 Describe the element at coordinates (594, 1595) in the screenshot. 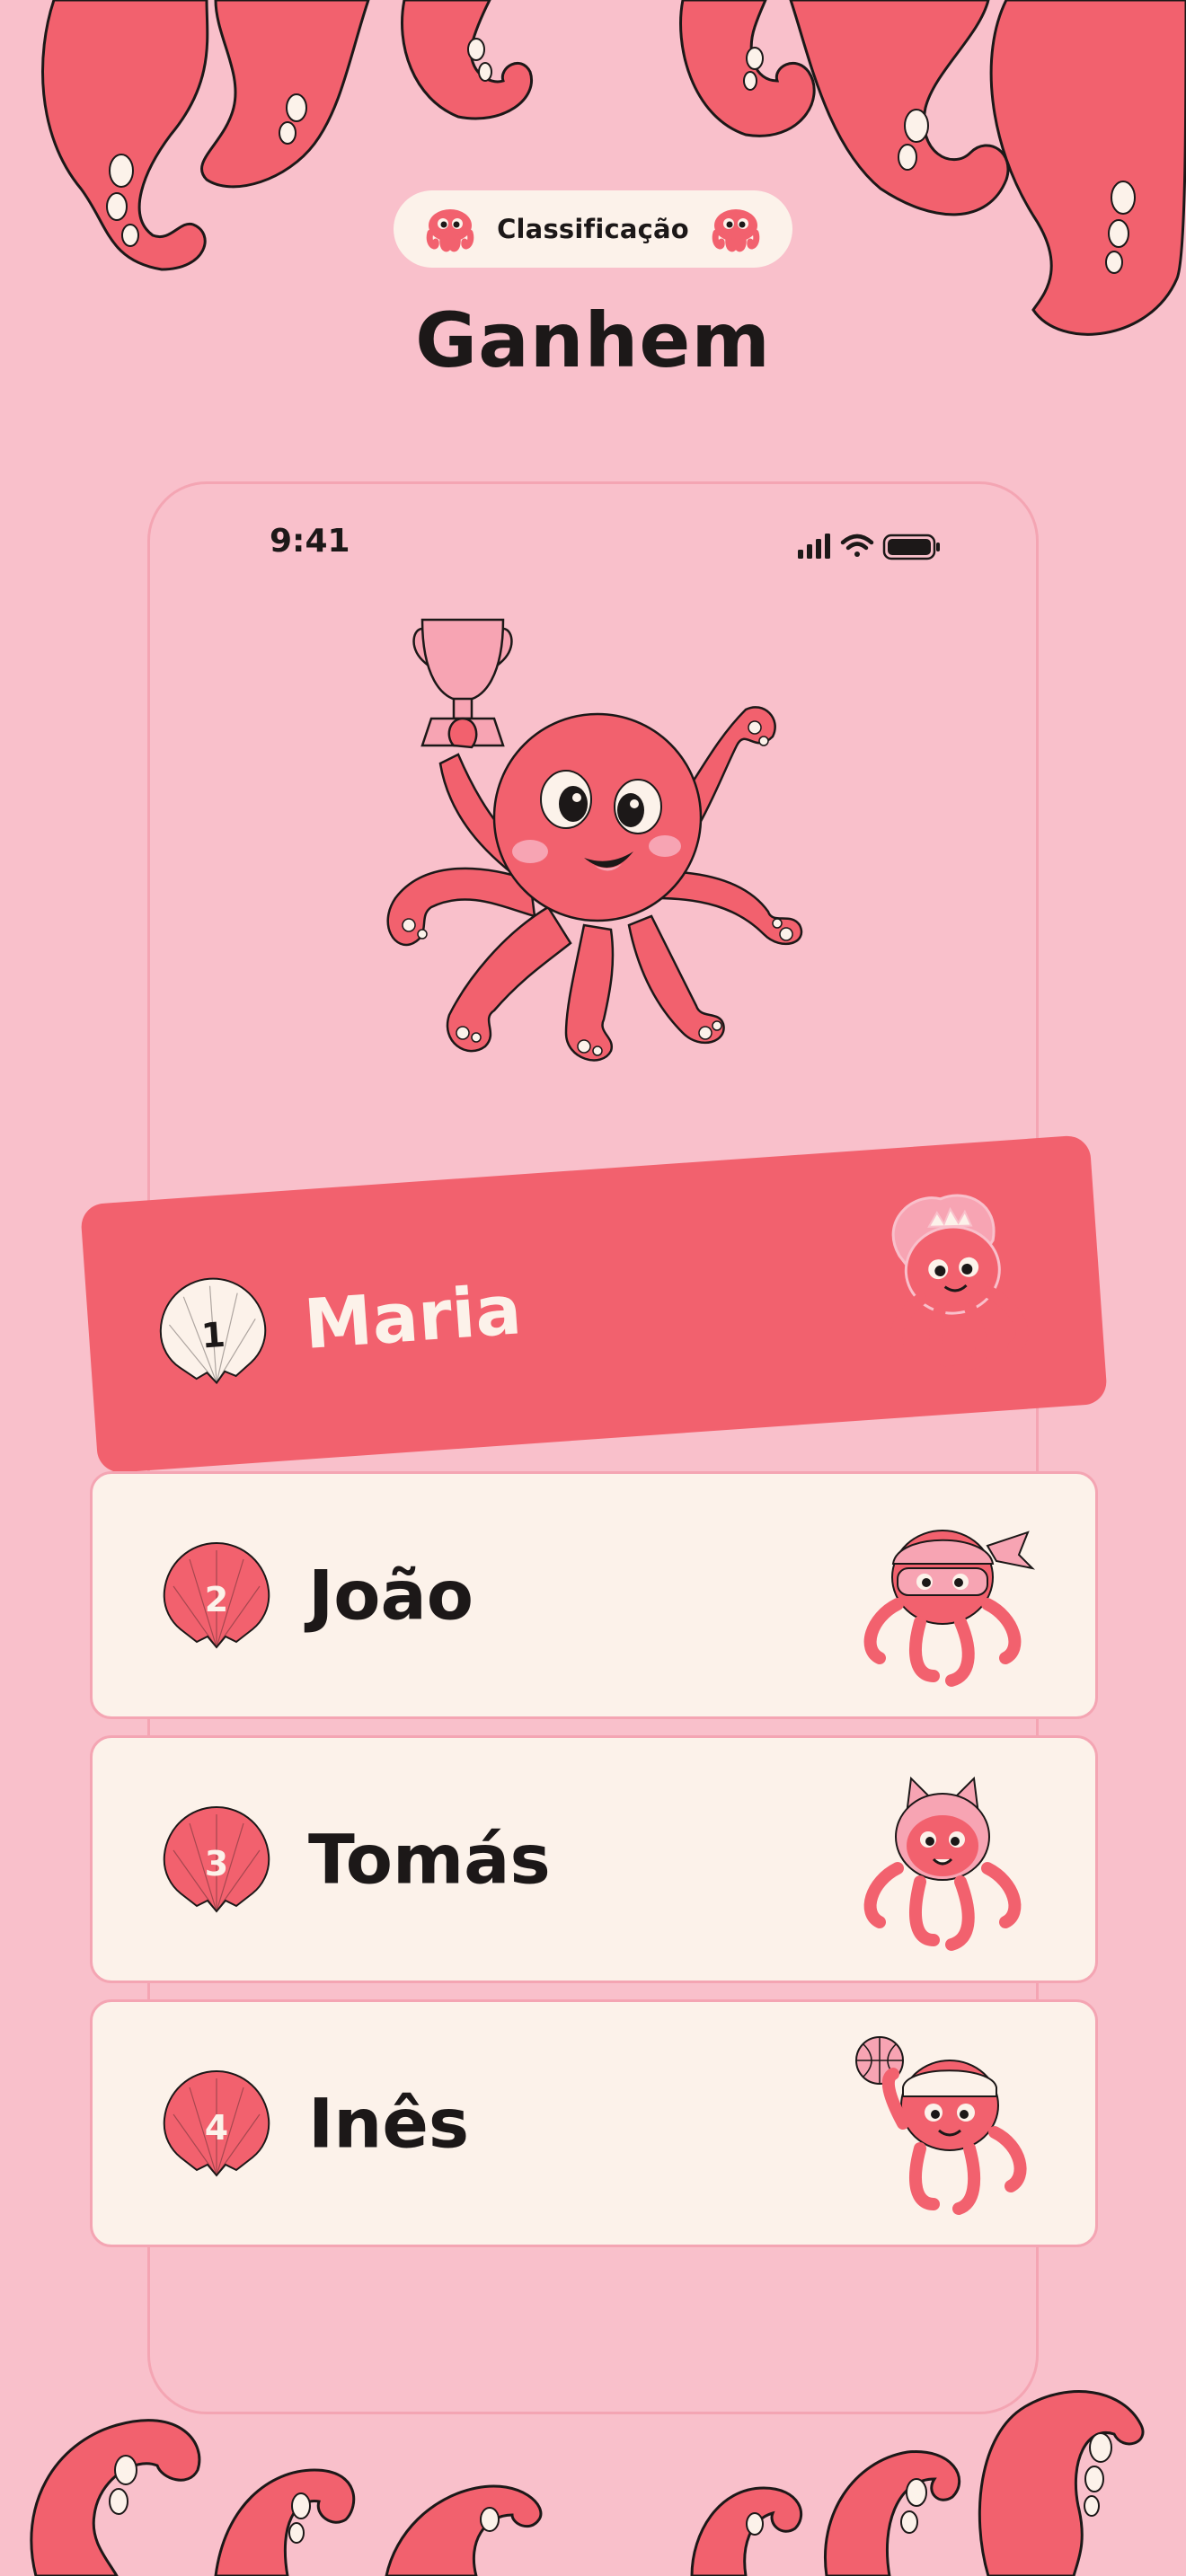

I see `leaderboard-row-2: 2 João` at that location.